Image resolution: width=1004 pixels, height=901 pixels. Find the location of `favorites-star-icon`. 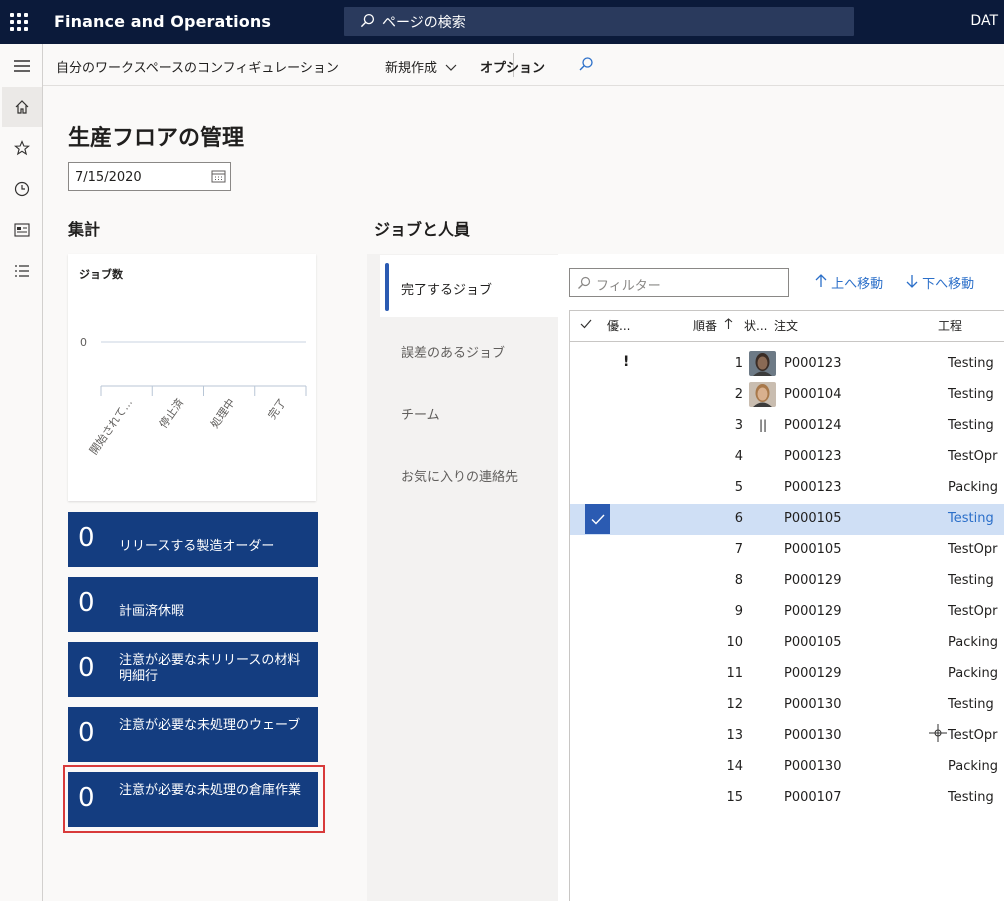

favorites-star-icon is located at coordinates (22, 148).